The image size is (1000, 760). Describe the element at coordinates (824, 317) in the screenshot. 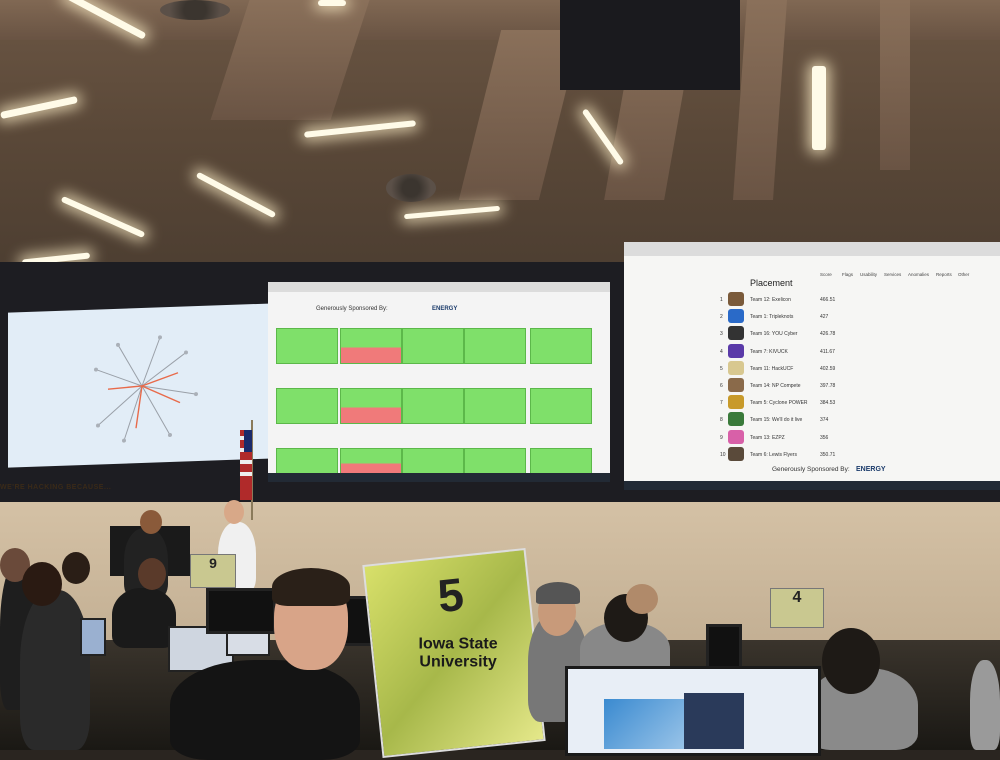

I see `team-score: 427` at that location.